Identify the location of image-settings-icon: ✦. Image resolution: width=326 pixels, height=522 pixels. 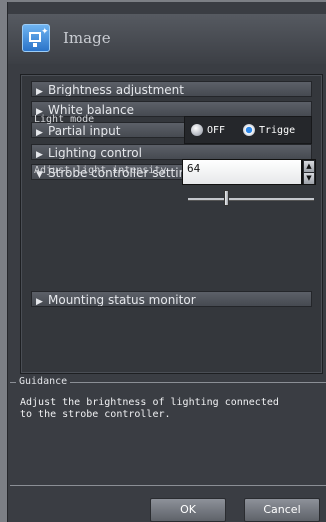
(36, 38).